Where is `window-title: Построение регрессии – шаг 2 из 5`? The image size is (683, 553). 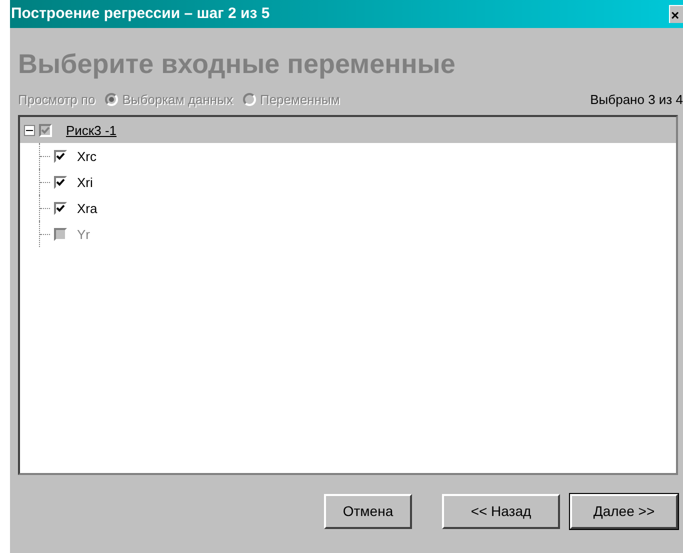 window-title: Построение регрессии – шаг 2 из 5 is located at coordinates (140, 14).